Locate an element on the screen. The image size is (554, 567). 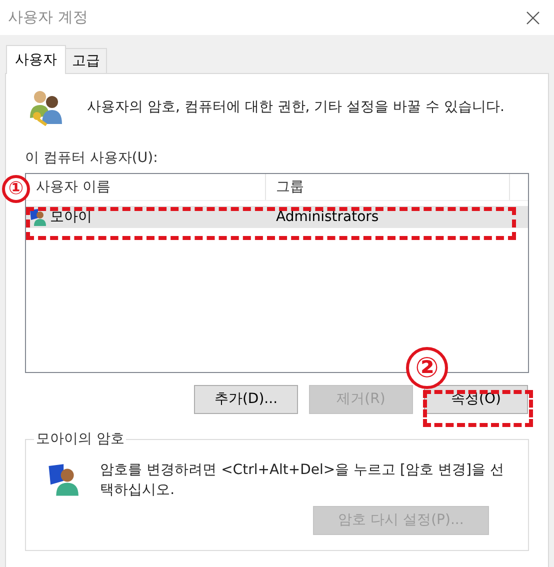
table-cell-text: Administrators is located at coordinates (327, 217).